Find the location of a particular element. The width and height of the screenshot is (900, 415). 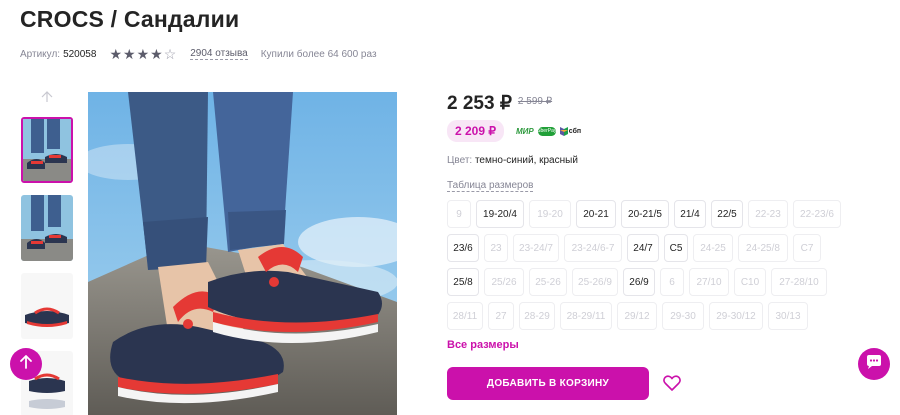

size-option-unavailable: 29-30/12 is located at coordinates (736, 316).